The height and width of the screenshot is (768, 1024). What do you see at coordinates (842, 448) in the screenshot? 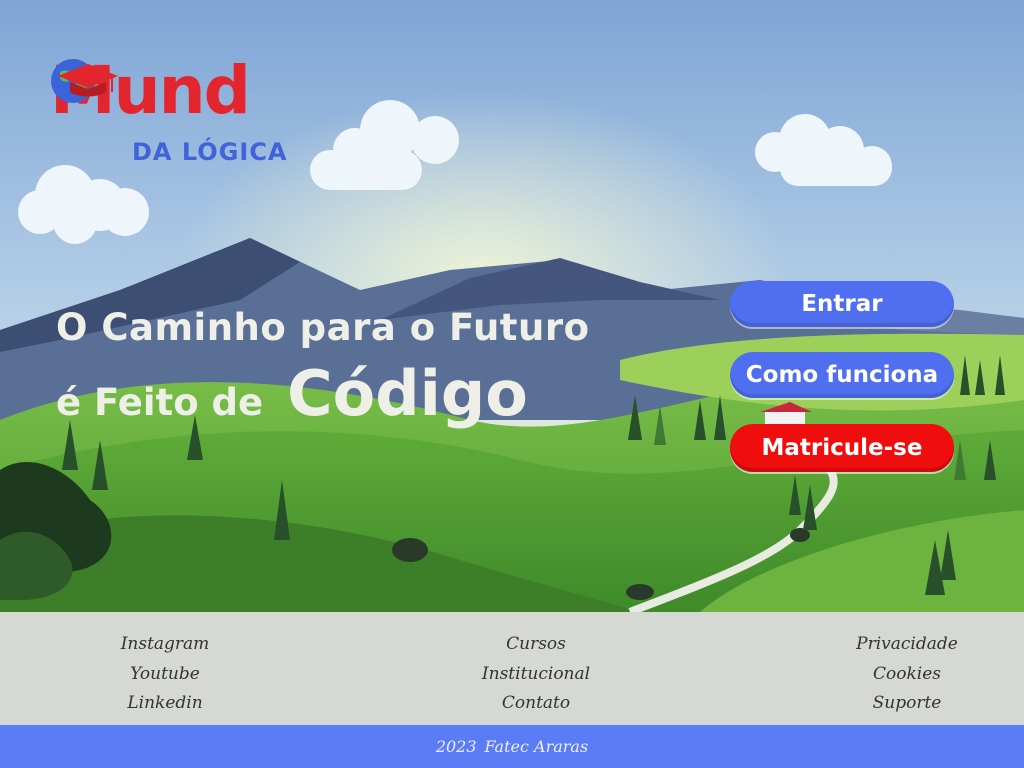
I see `enroll-button: Matricule-se` at bounding box center [842, 448].